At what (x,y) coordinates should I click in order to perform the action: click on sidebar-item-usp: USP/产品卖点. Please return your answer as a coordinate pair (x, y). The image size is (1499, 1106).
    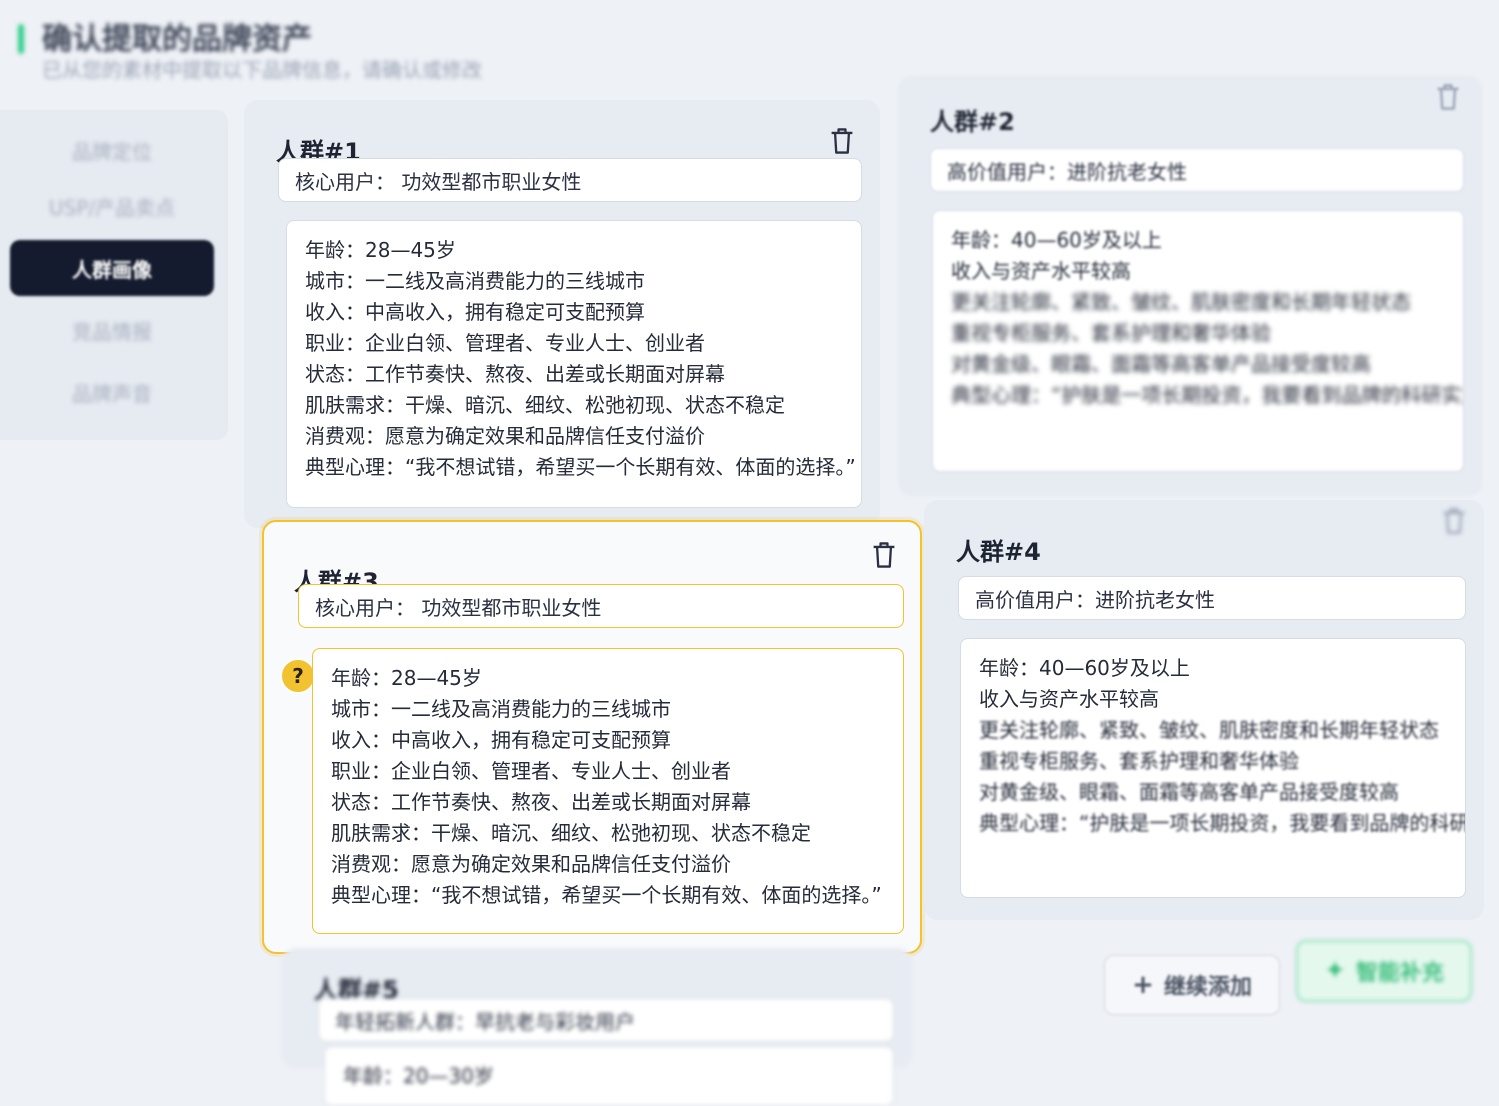
    Looking at the image, I should click on (112, 206).